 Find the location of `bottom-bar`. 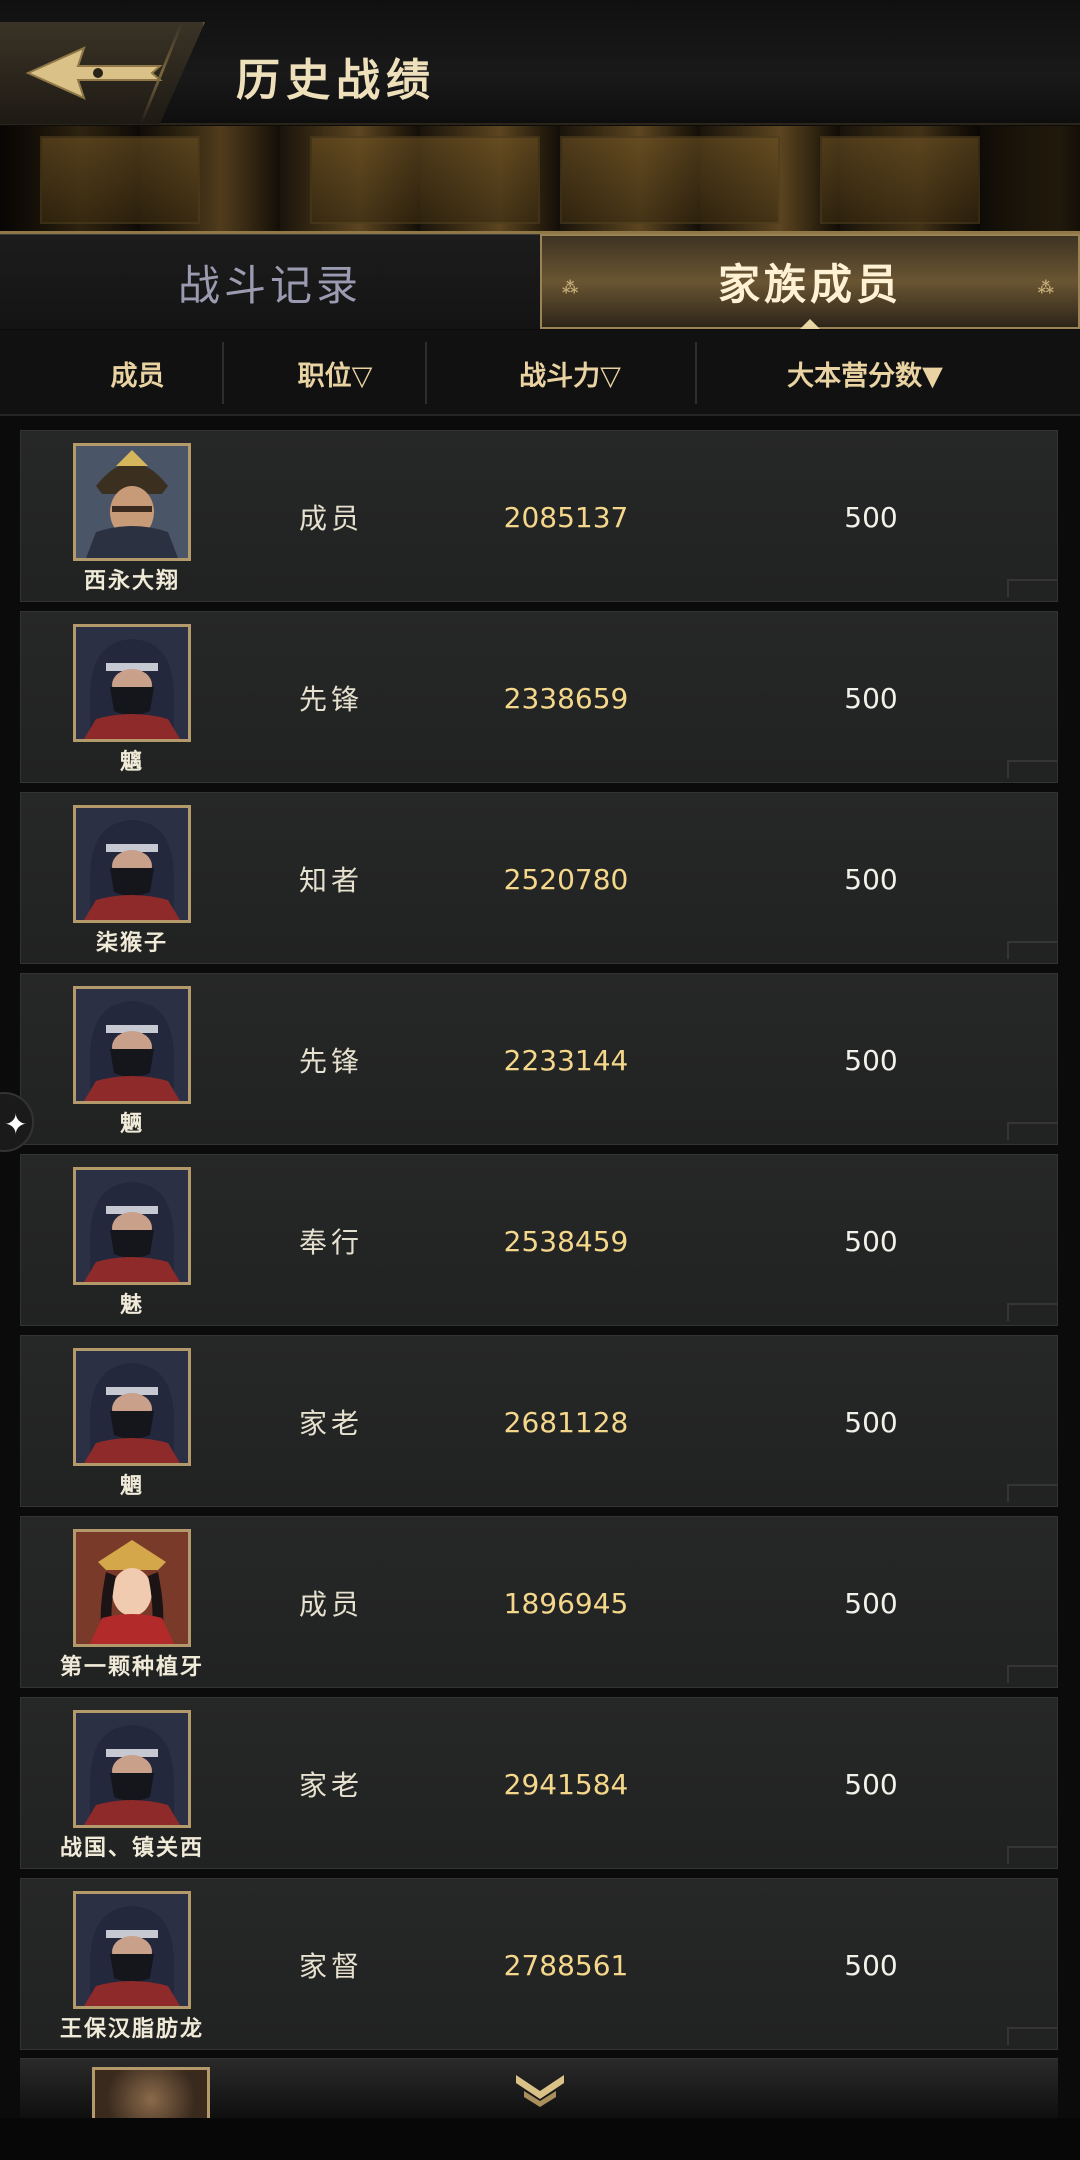

bottom-bar is located at coordinates (540, 2139).